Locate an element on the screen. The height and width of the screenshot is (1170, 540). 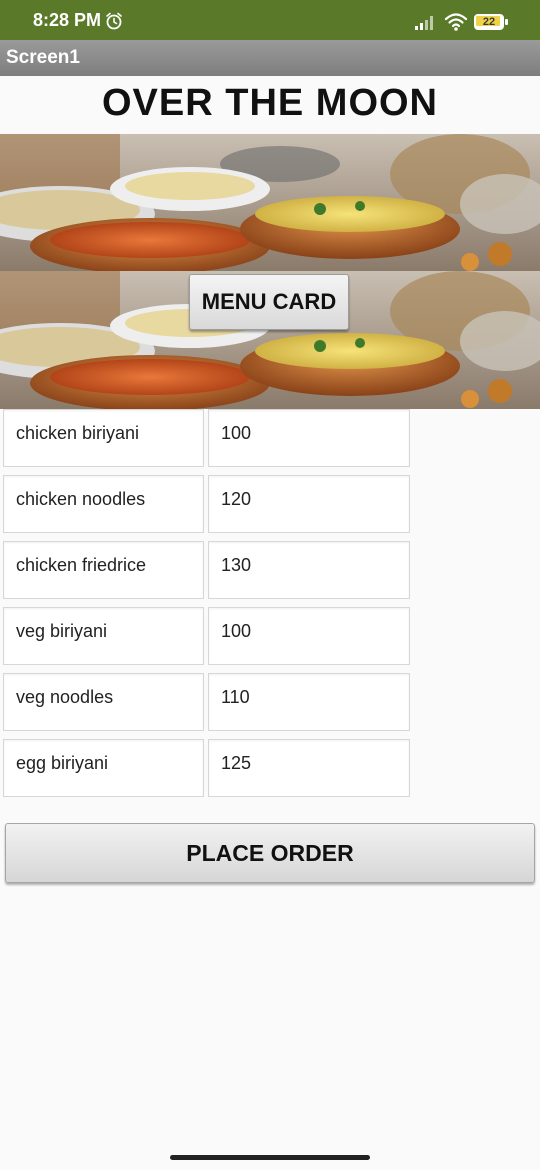
menu-item-name: veg biriyani is located at coordinates (103, 636).